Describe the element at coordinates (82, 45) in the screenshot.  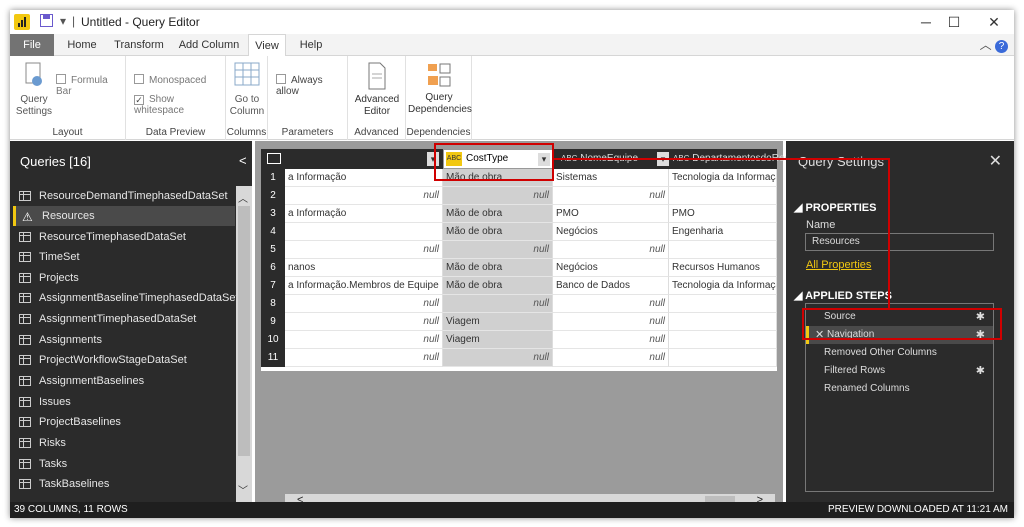
I see `tab-home: Home` at that location.